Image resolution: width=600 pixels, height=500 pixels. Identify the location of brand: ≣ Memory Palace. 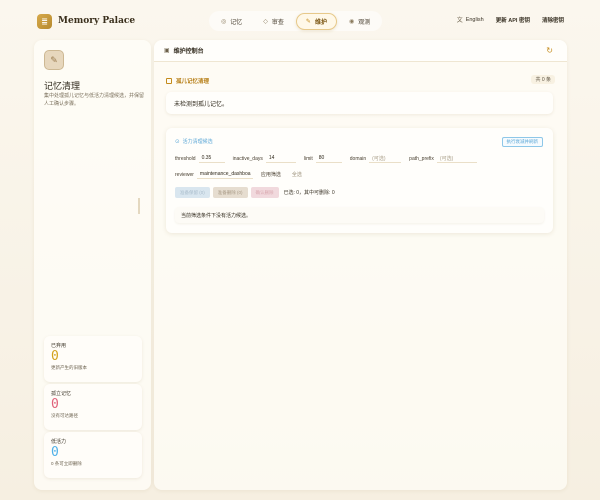
(86, 21).